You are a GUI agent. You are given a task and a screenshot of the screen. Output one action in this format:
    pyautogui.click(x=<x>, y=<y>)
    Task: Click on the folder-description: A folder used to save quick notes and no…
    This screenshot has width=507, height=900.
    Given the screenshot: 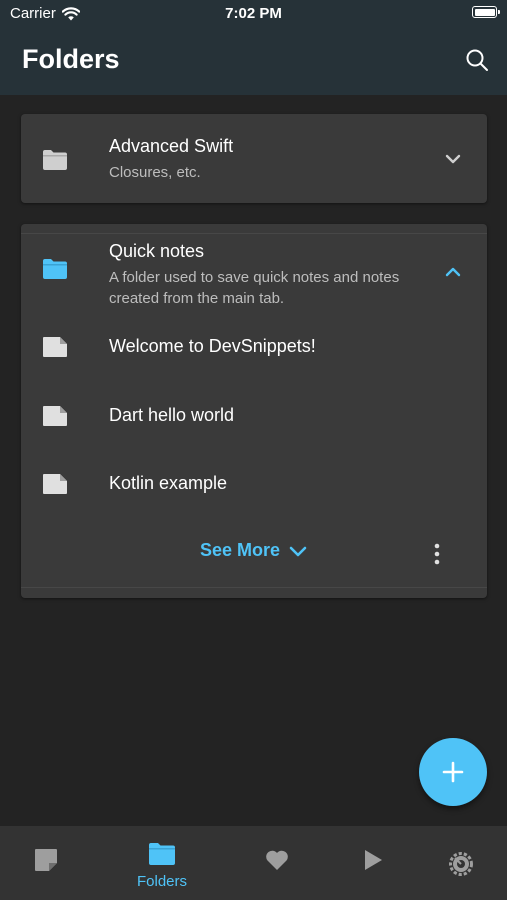 What is the action you would take?
    pyautogui.click(x=254, y=288)
    